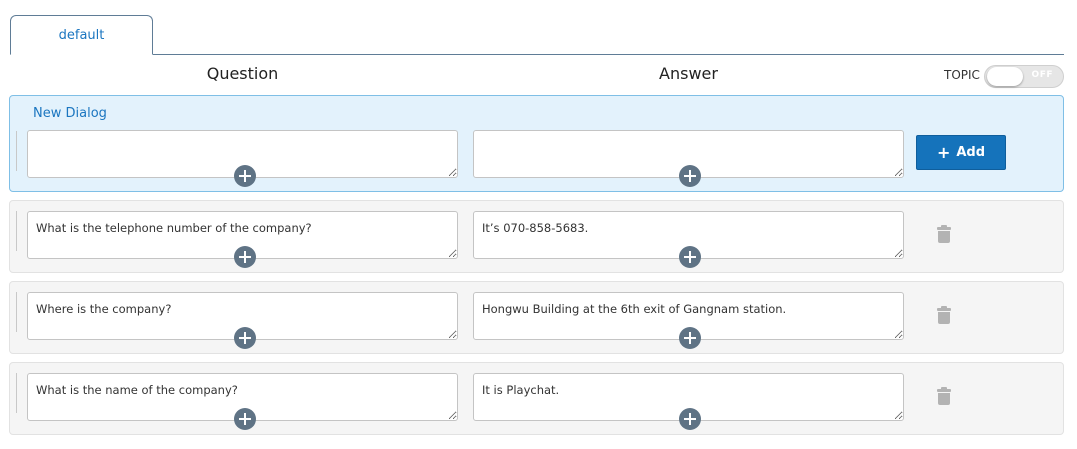 The height and width of the screenshot is (449, 1077). I want to click on topic-toggle: OFF, so click(1024, 76).